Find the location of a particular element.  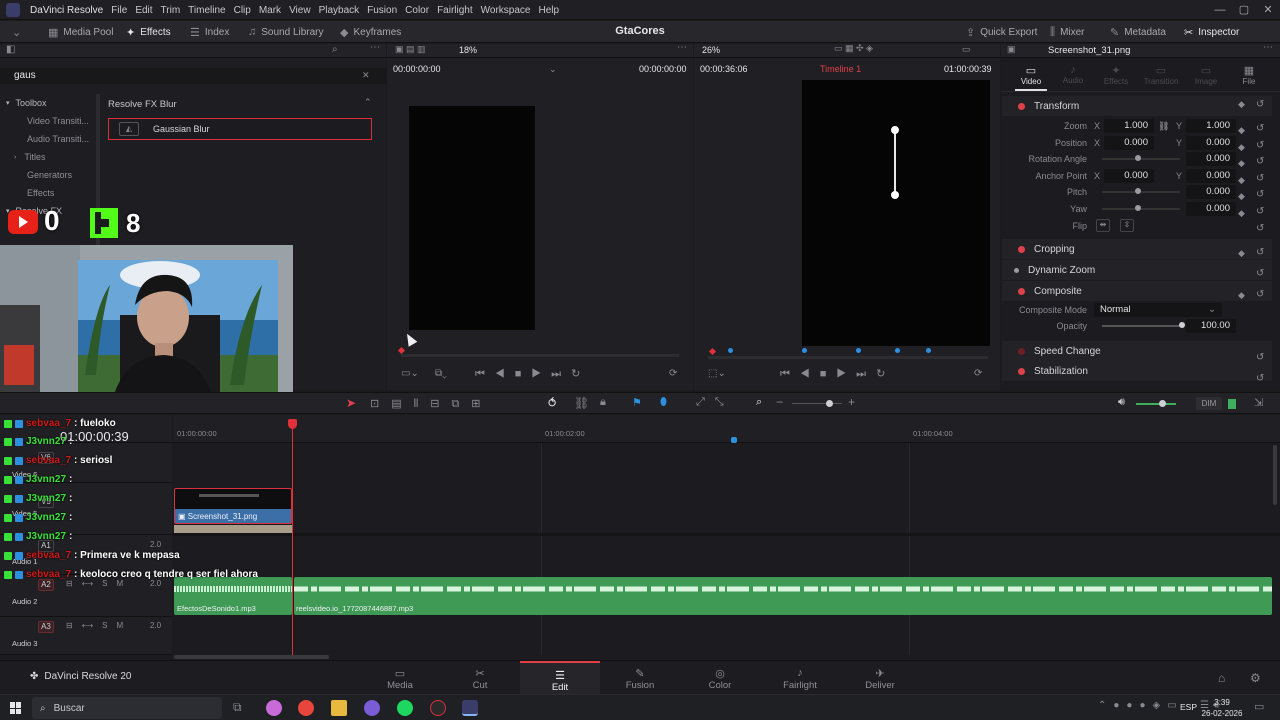

menu-help: Help is located at coordinates (548, 10).